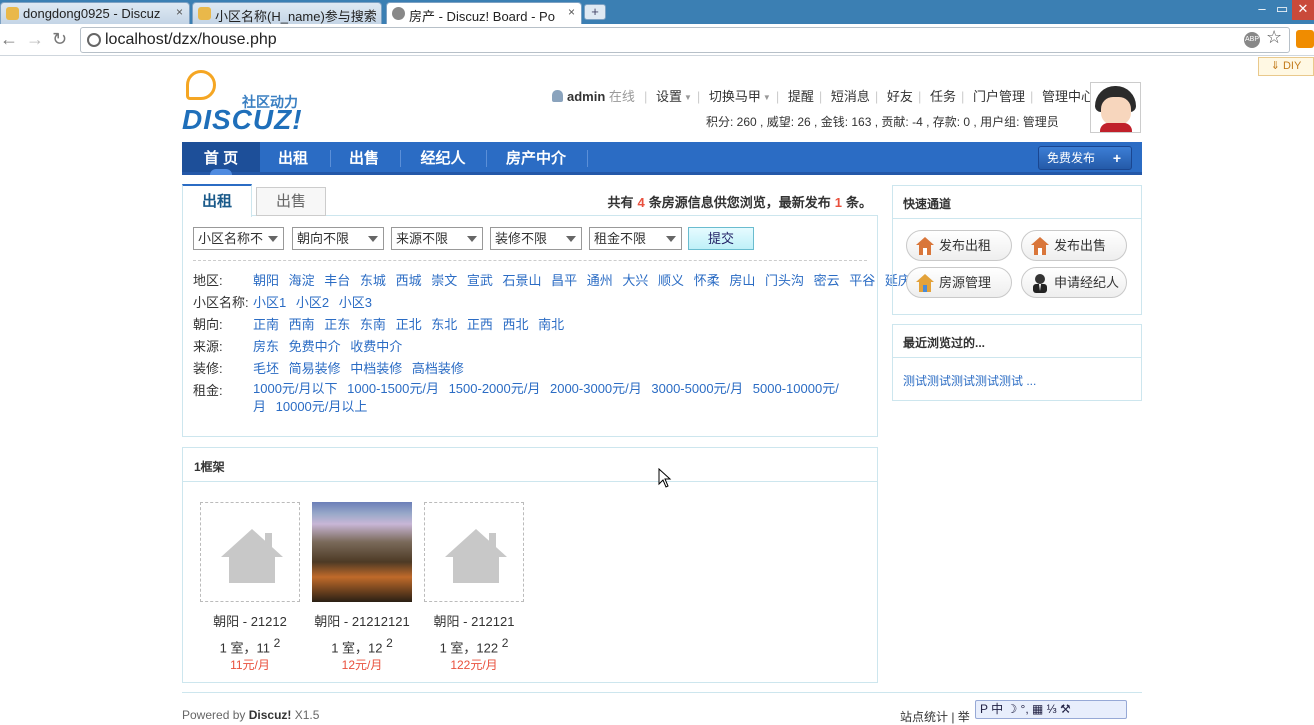 The height and width of the screenshot is (725, 1314). I want to click on filter-option-rent: 10000元/月以上, so click(322, 406).